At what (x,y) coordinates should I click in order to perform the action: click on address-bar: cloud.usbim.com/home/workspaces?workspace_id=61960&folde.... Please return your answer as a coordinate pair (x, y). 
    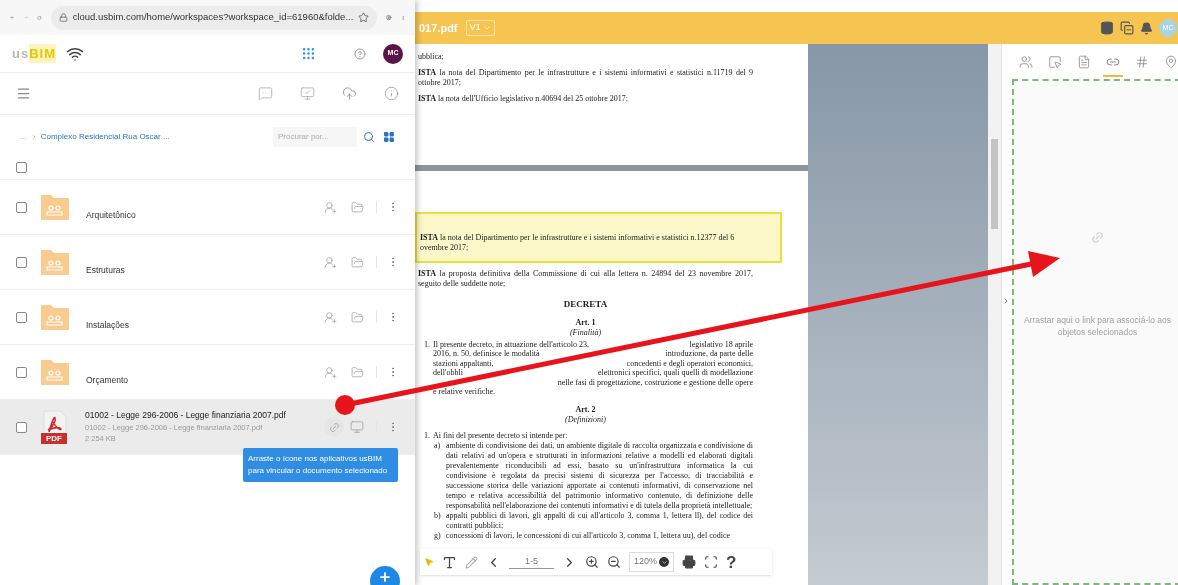
    Looking at the image, I should click on (214, 17).